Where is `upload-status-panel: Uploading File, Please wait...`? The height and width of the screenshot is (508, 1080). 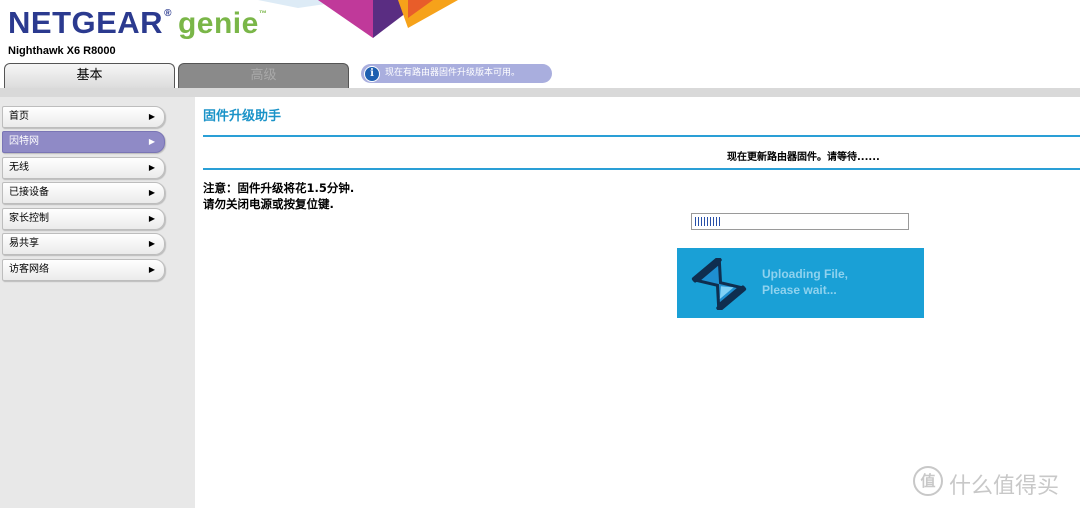
upload-status-panel: Uploading File, Please wait... is located at coordinates (800, 283).